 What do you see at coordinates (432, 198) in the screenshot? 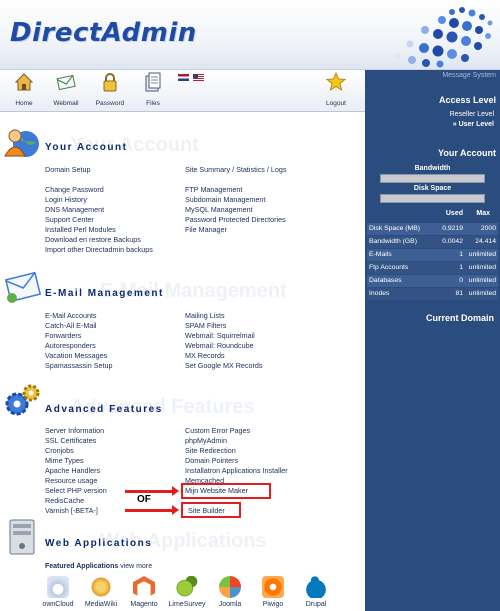
I see `disk-space-bar` at bounding box center [432, 198].